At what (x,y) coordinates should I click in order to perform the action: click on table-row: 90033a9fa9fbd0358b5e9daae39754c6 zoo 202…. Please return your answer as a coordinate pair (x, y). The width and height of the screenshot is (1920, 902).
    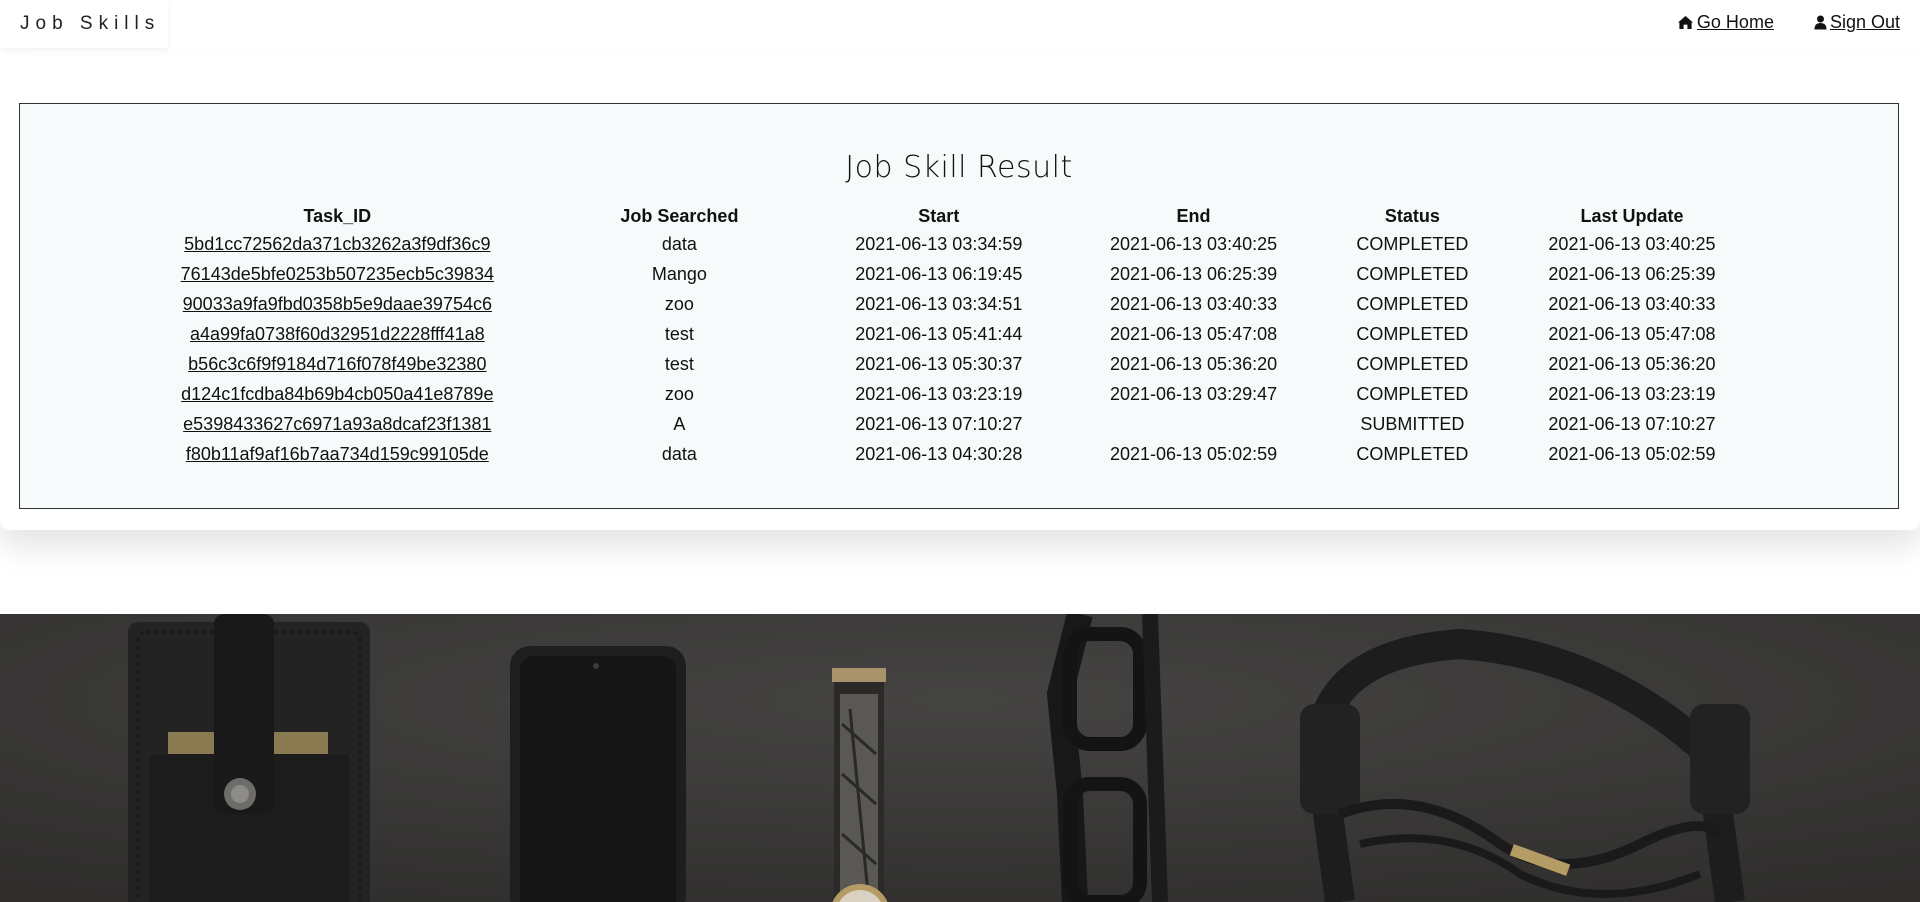
    Looking at the image, I should click on (958, 304).